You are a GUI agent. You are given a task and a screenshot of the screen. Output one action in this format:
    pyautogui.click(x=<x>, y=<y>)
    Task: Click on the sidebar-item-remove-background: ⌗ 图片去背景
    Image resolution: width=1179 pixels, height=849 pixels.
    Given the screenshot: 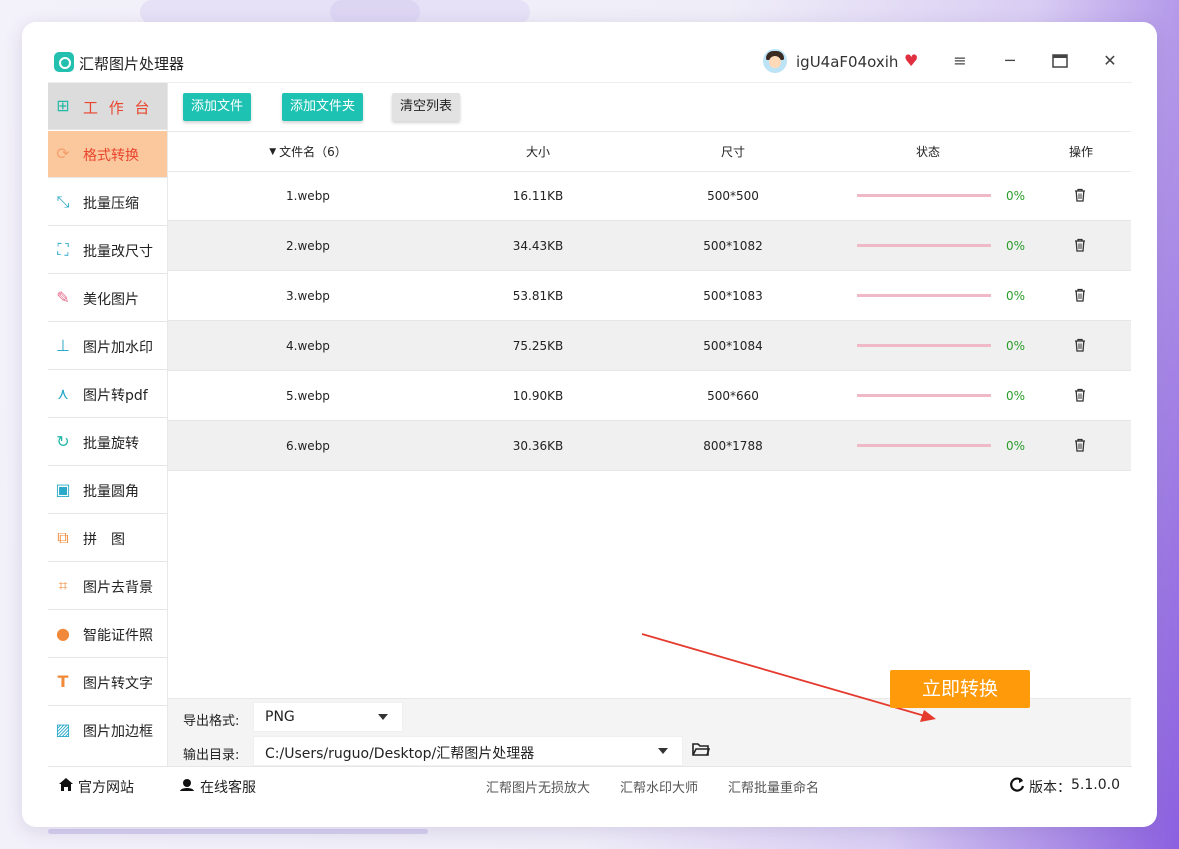 What is the action you would take?
    pyautogui.click(x=107, y=586)
    